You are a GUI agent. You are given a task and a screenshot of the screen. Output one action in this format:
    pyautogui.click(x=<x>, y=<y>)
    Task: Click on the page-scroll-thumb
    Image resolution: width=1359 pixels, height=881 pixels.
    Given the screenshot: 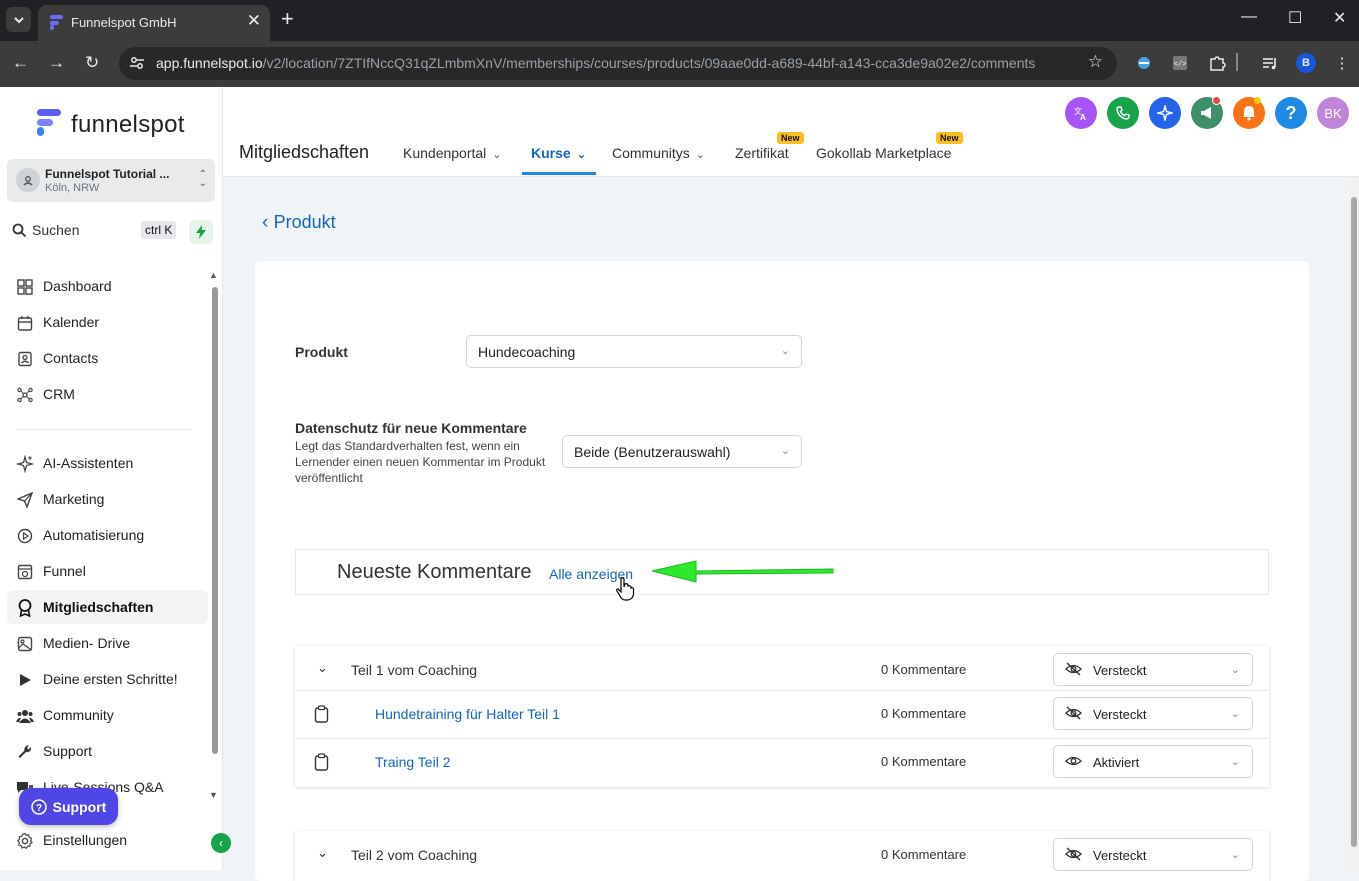 What is the action you would take?
    pyautogui.click(x=1354, y=522)
    